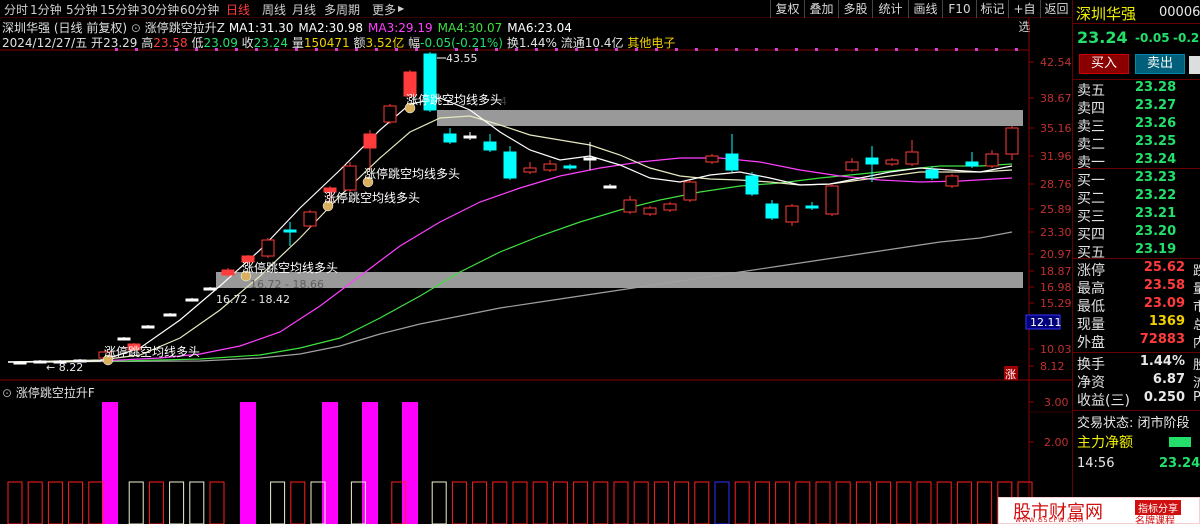 Image resolution: width=1200 pixels, height=524 pixels. What do you see at coordinates (890, 9) in the screenshot?
I see `toolbar-button-3: 统计` at bounding box center [890, 9].